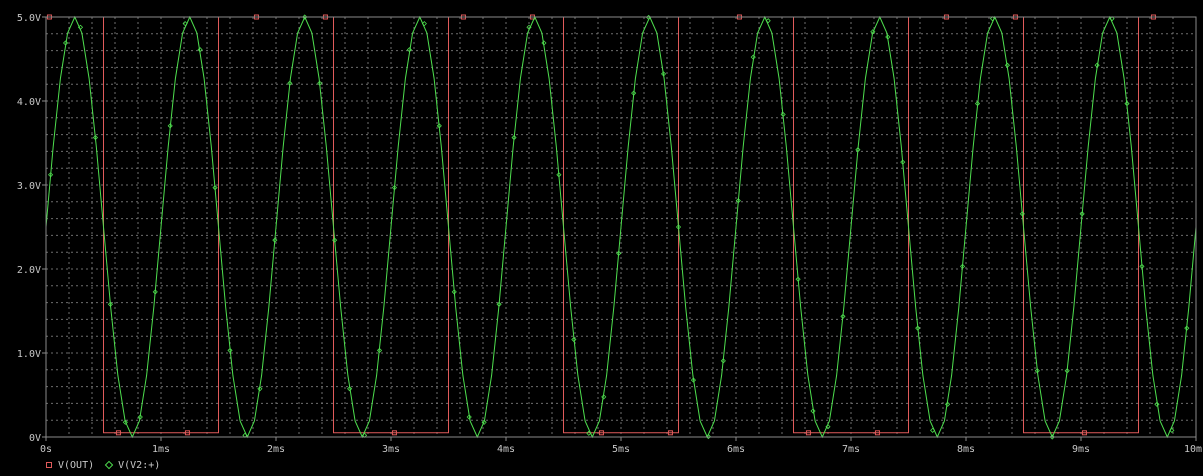  Describe the element at coordinates (29, 102) in the screenshot. I see `y-tick-label: 4.0V` at that location.